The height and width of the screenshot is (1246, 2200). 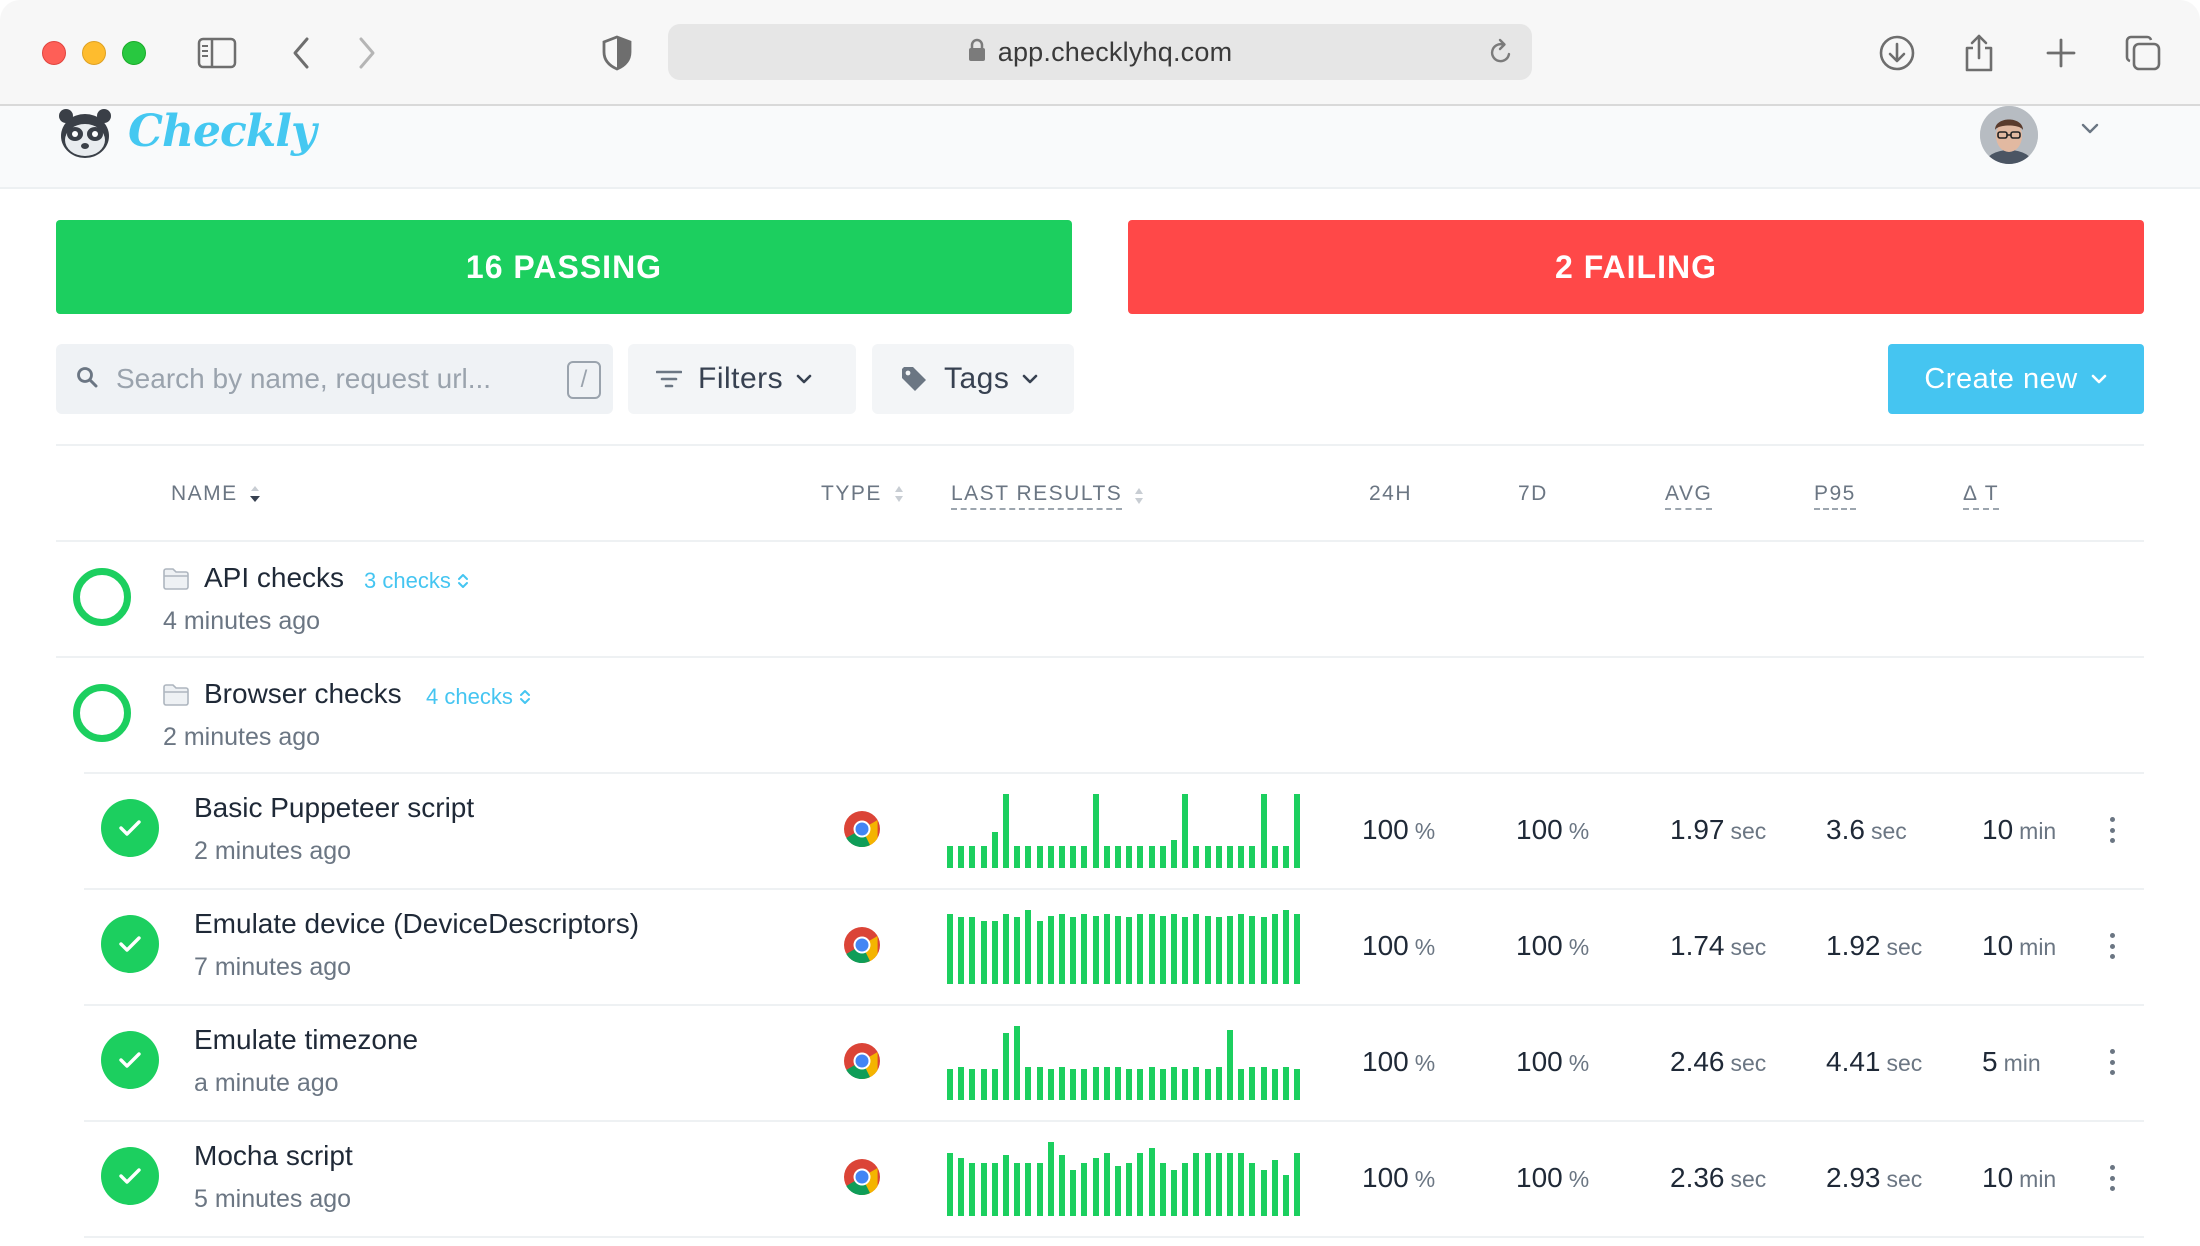 What do you see at coordinates (1689, 496) in the screenshot?
I see `column-header-avg: AVG` at bounding box center [1689, 496].